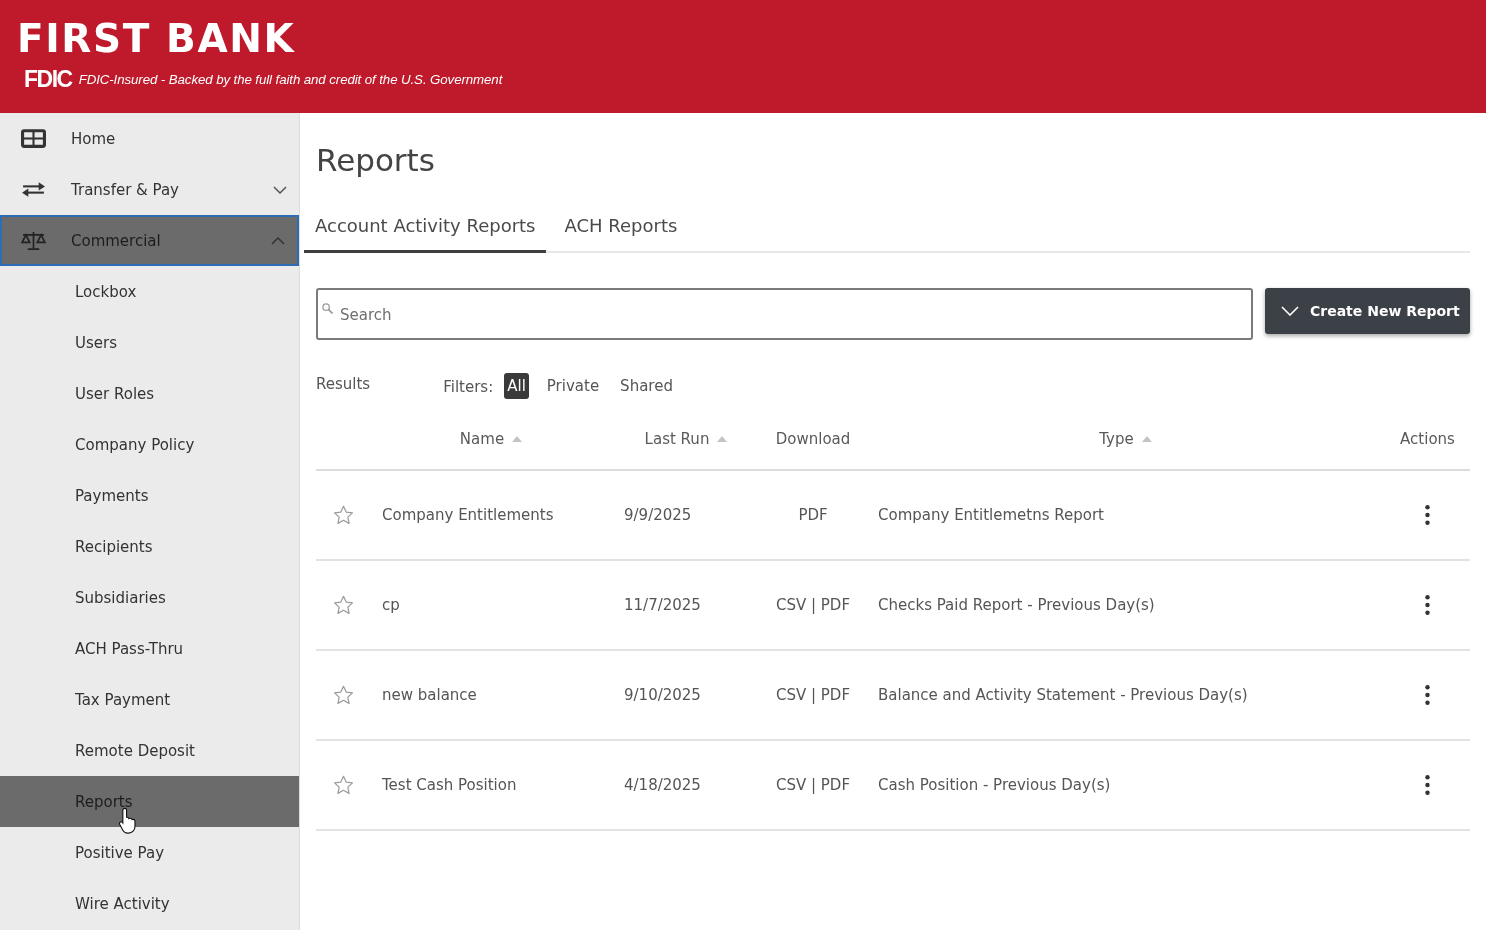  What do you see at coordinates (1016, 605) in the screenshot?
I see `report-type-cell: Checks Paid Report - Previous Day(s)` at bounding box center [1016, 605].